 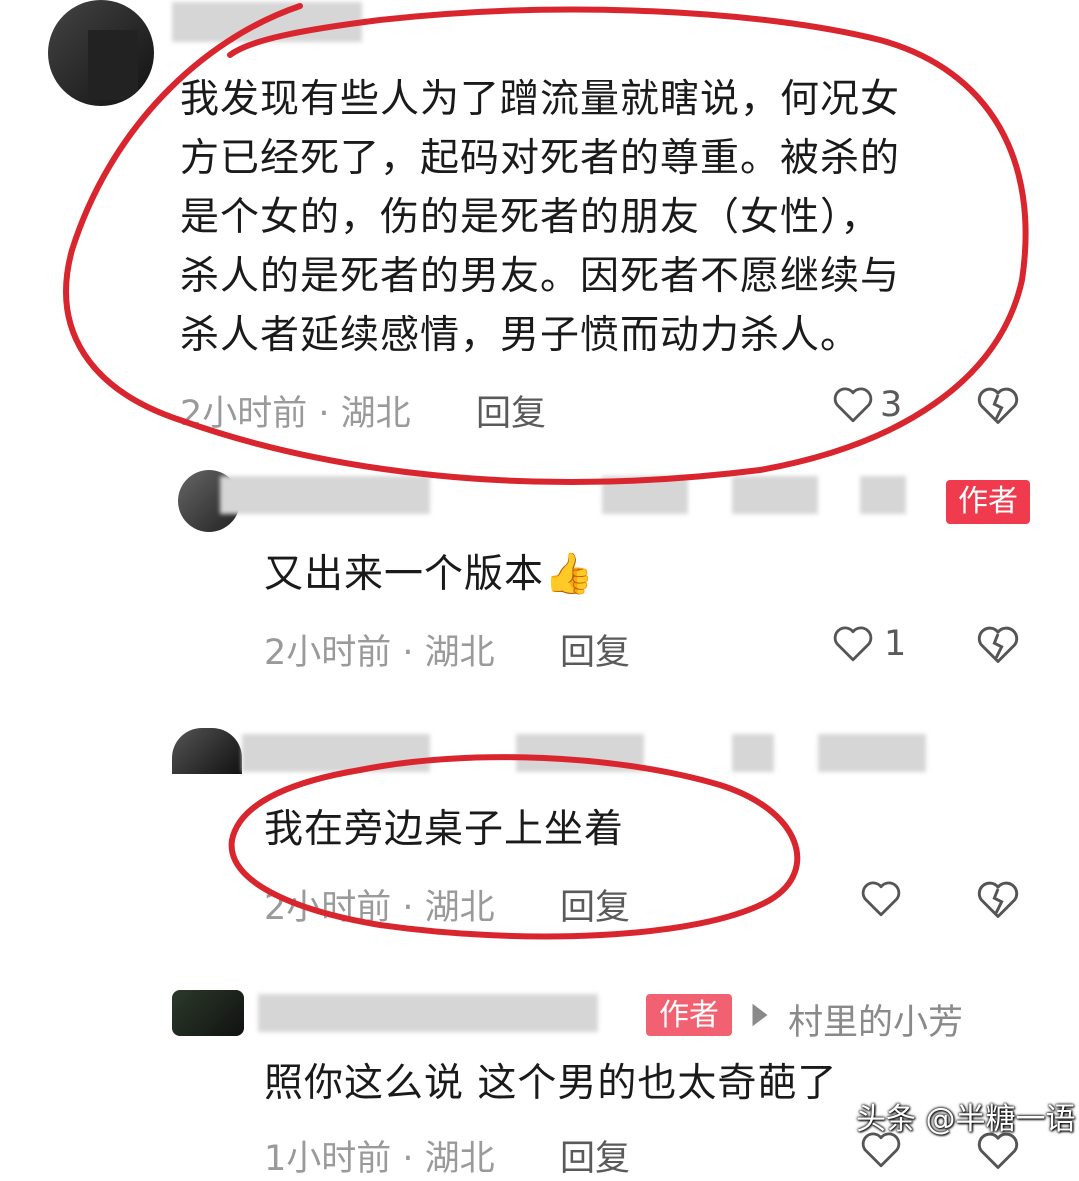 I want to click on comment-text: 又出来一个版本👍, so click(x=429, y=574).